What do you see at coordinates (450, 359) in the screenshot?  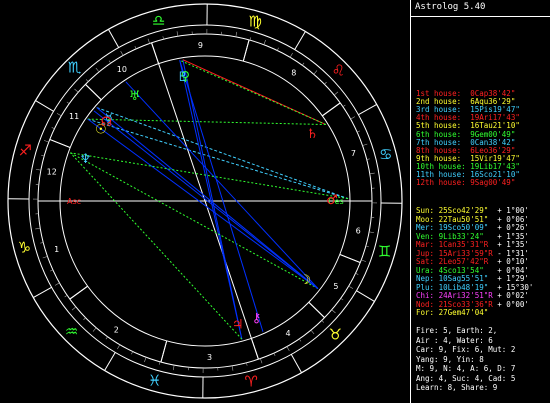 I see `element-stat: Yang: 9, Yin: 8` at bounding box center [450, 359].